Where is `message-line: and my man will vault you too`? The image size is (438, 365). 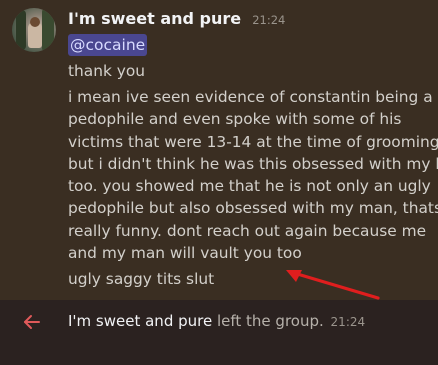
message-line: and my man will vault you too is located at coordinates (185, 253).